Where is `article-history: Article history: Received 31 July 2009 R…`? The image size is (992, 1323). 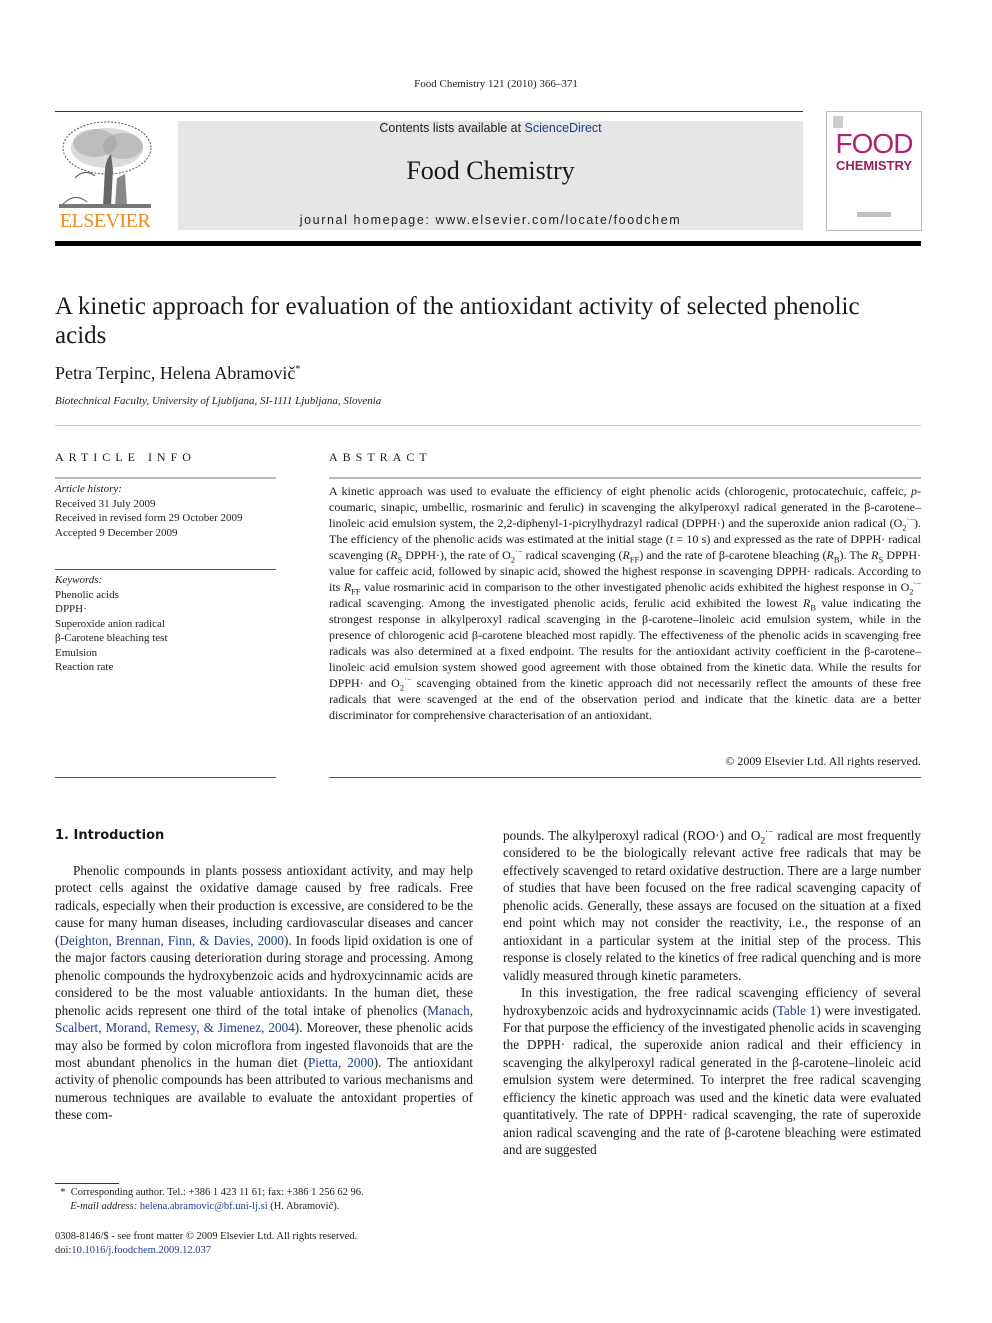
article-history: Article history: Received 31 July 2009 R… is located at coordinates (167, 511).